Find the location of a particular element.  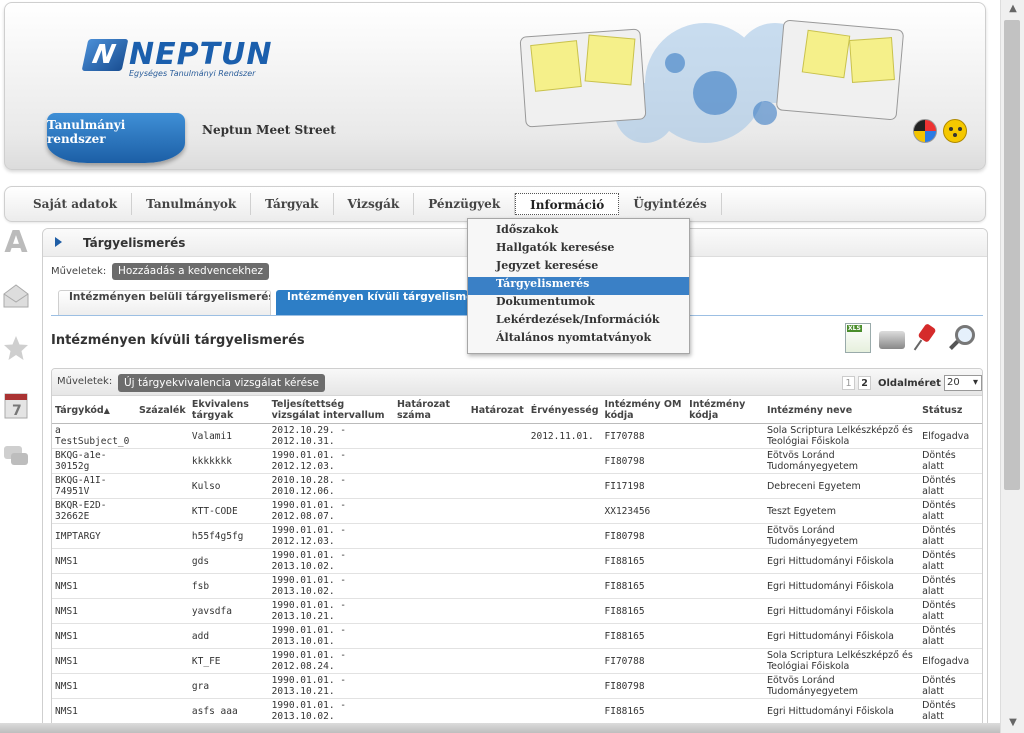

col-header-institution-name: Intézmény neve is located at coordinates (841, 410).